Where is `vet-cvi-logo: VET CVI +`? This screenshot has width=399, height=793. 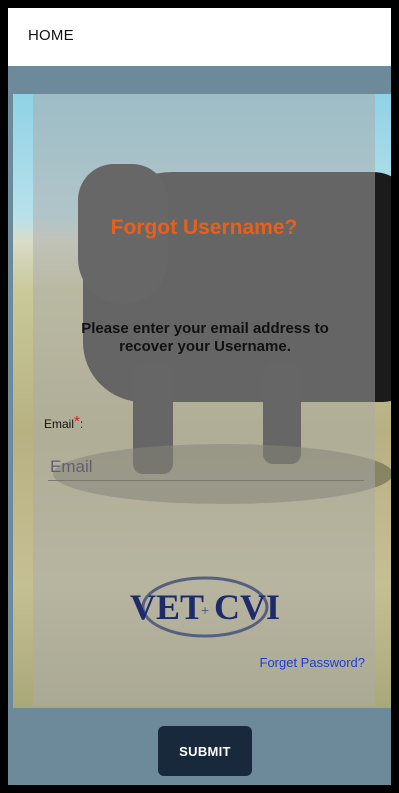 vet-cvi-logo: VET CVI + is located at coordinates (205, 607).